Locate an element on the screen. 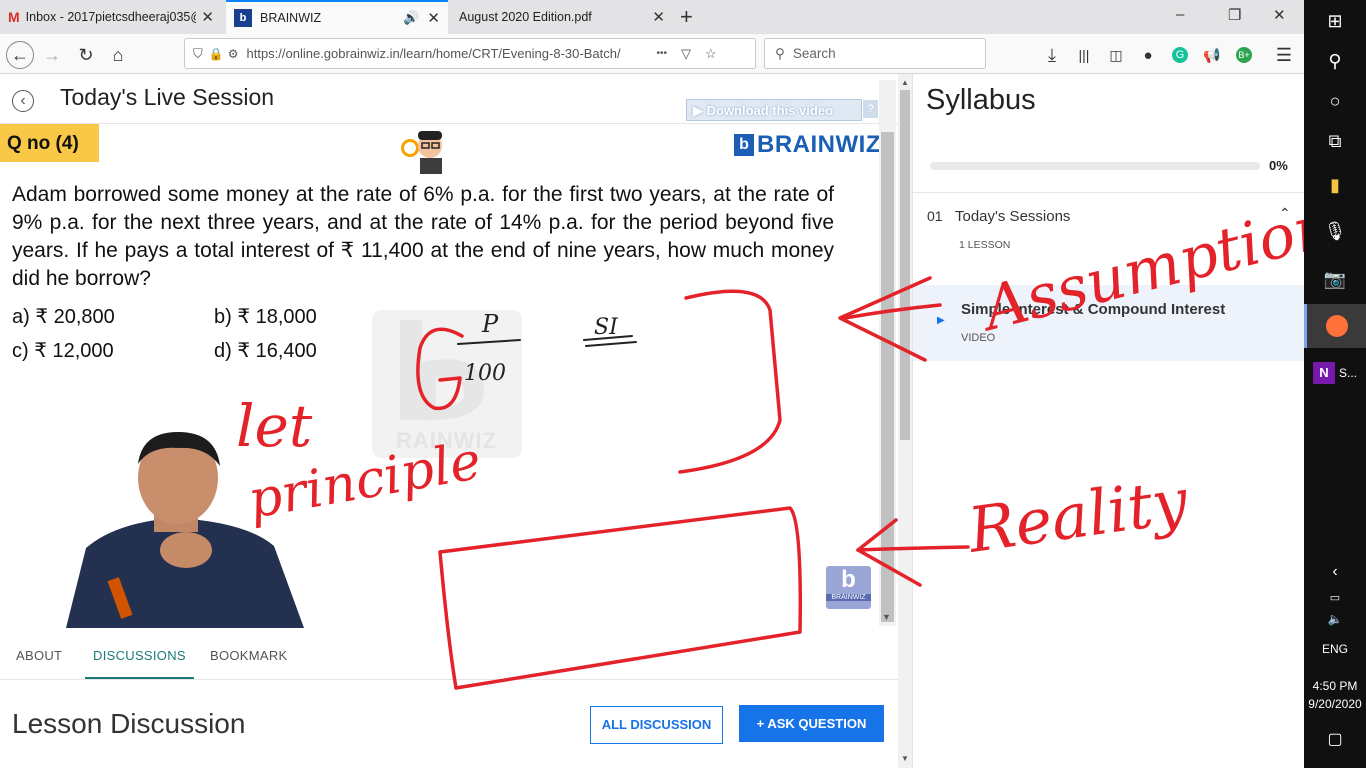 This screenshot has height=768, width=1366. volume-icon: 🔈 is located at coordinates (1335, 619).